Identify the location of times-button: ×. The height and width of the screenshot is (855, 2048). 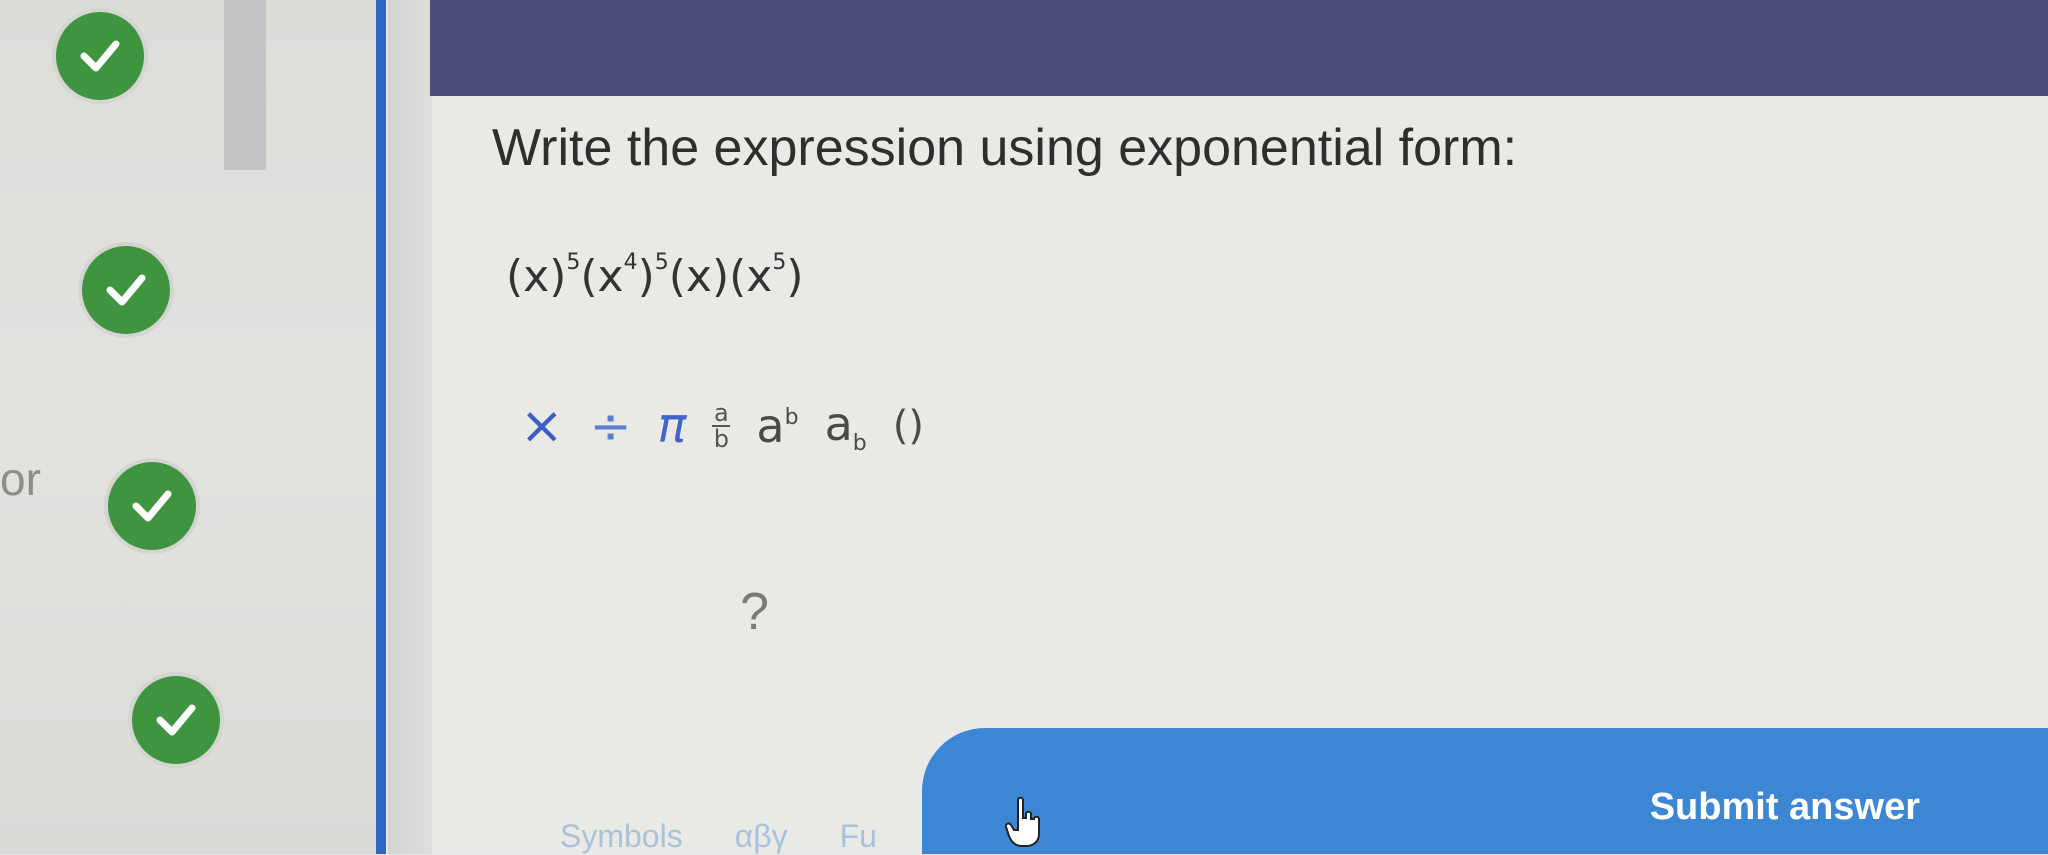
(542, 426).